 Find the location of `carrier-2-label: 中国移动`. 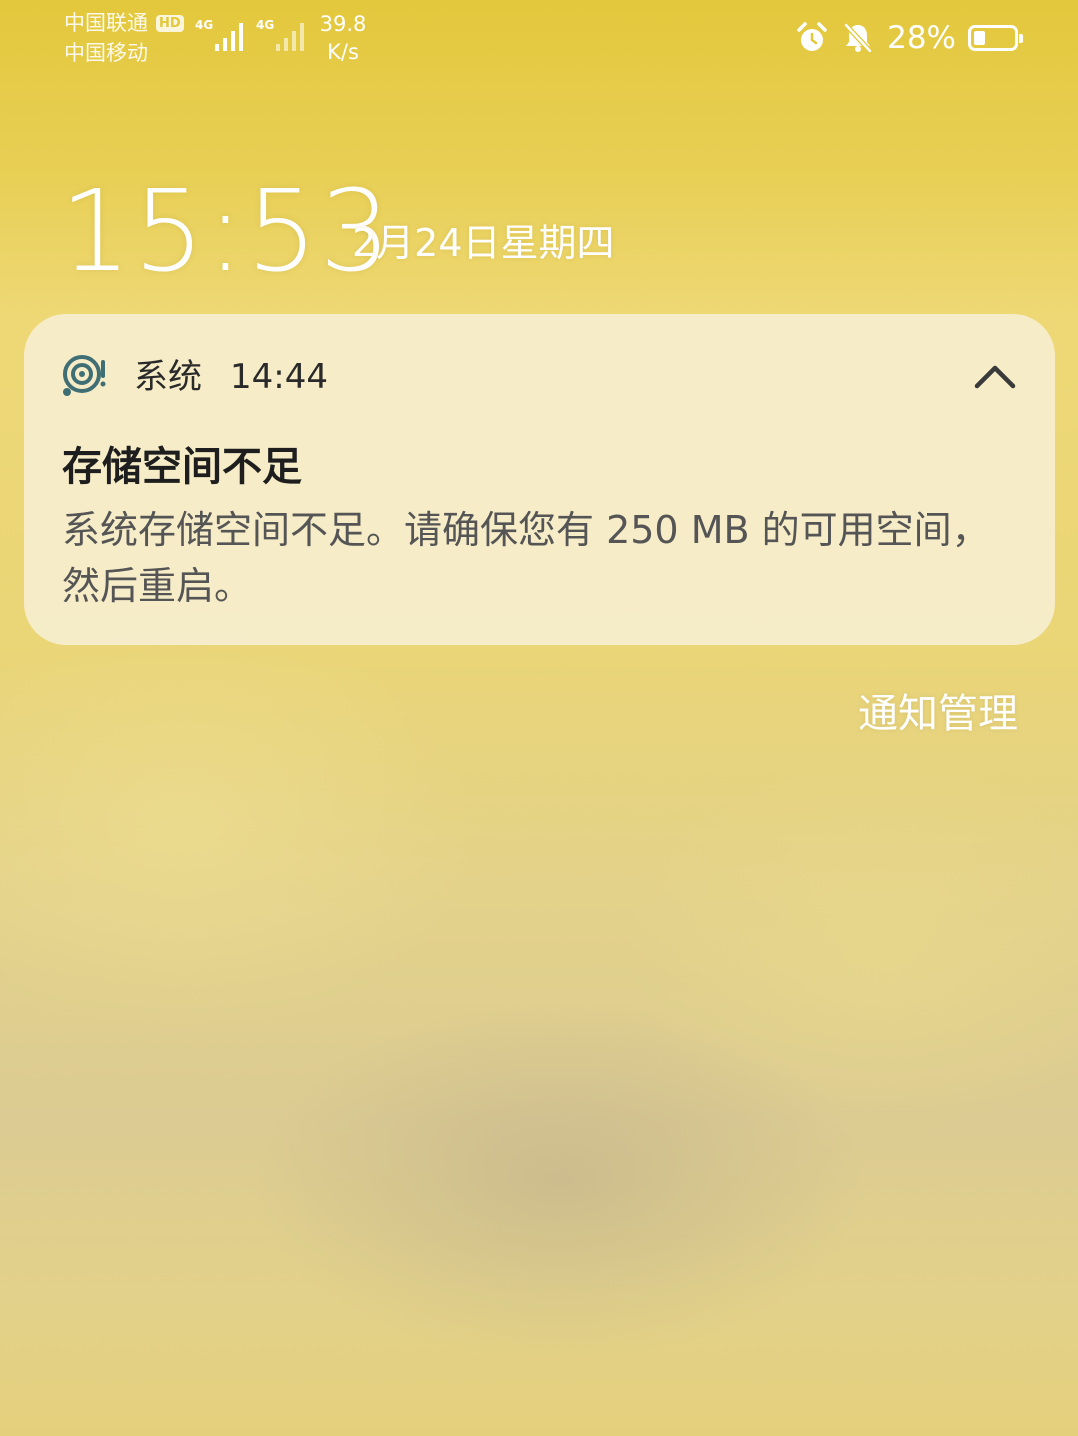

carrier-2-label: 中国移动 is located at coordinates (106, 53).